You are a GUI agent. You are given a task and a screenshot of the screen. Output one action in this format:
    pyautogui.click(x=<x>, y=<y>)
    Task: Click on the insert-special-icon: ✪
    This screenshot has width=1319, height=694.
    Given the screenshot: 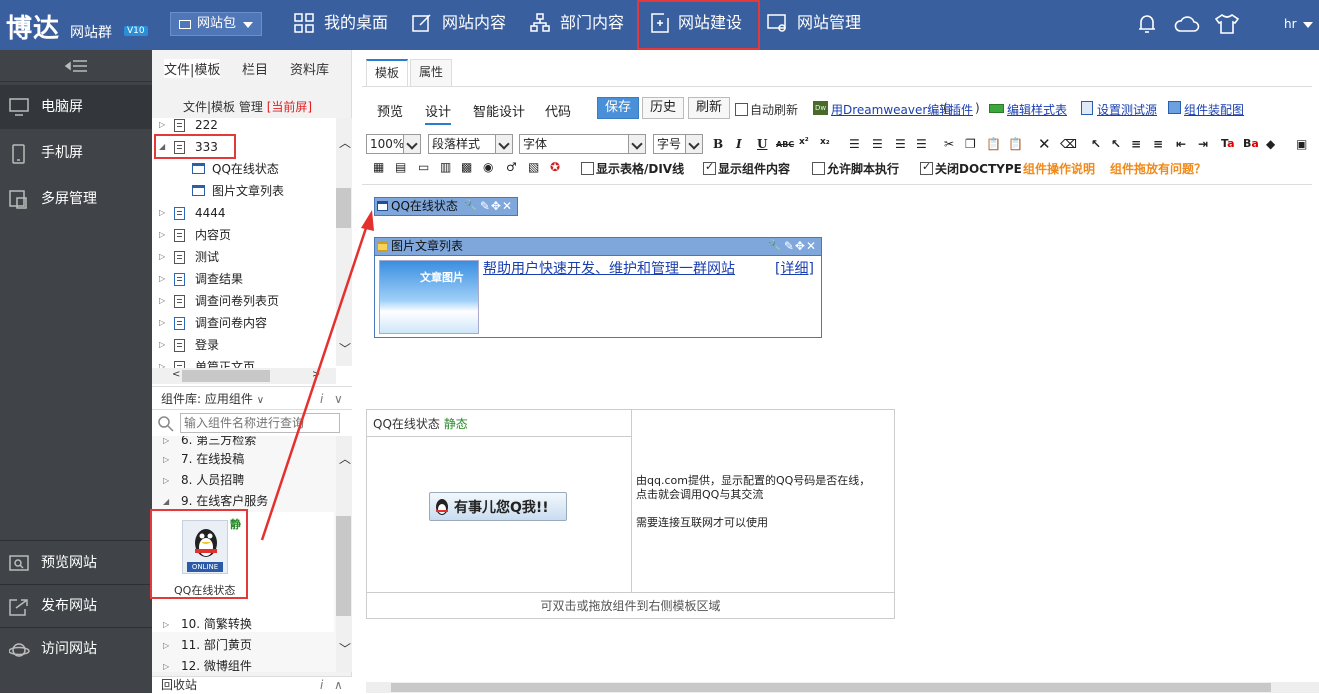 What is the action you would take?
    pyautogui.click(x=555, y=167)
    